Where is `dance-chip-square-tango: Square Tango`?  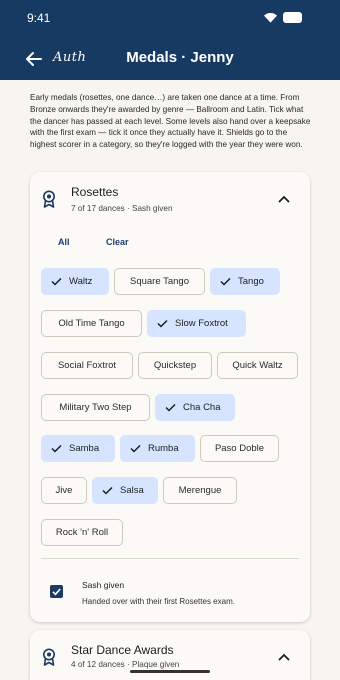
dance-chip-square-tango: Square Tango is located at coordinates (159, 281).